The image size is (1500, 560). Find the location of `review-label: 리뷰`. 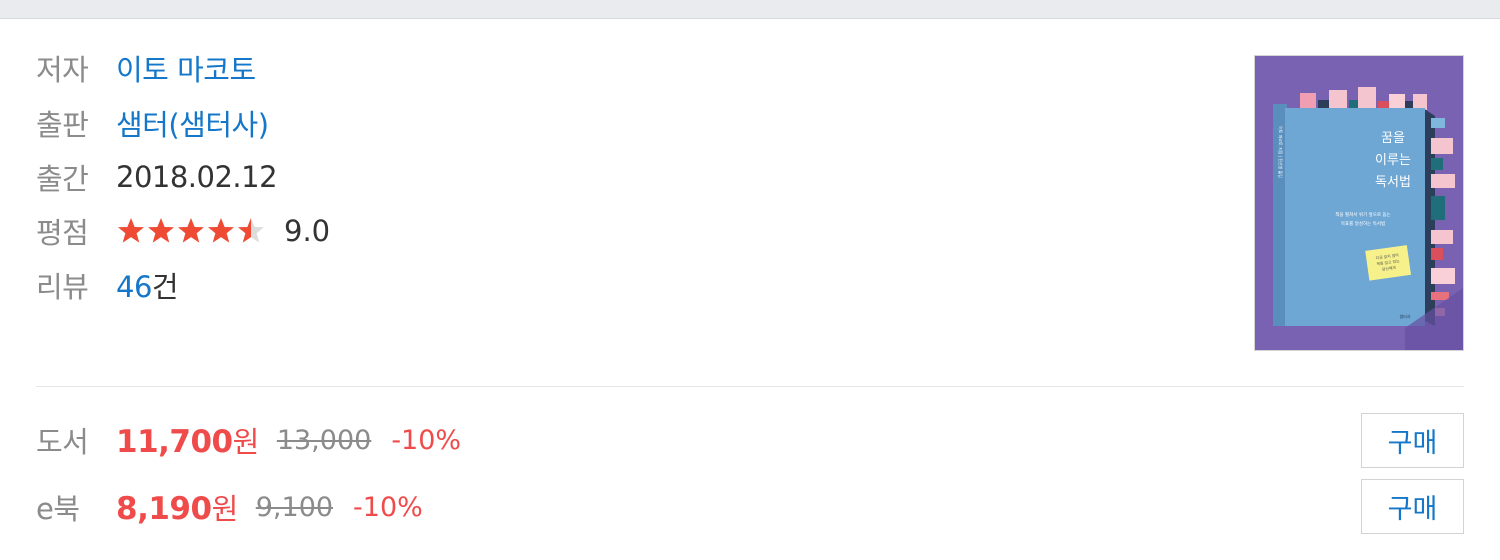

review-label: 리뷰 is located at coordinates (62, 287).